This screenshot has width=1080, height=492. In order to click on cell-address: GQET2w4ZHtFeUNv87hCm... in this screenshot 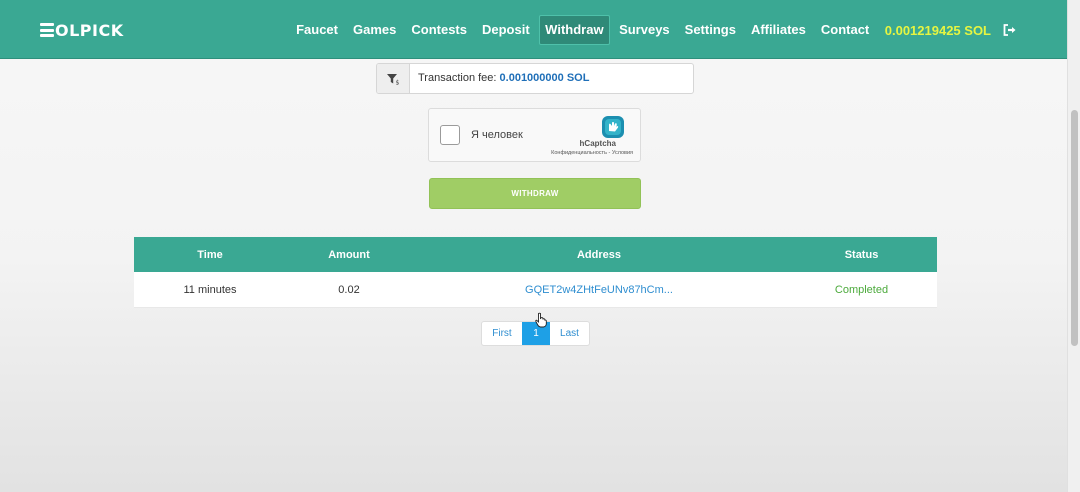, I will do `click(599, 290)`.